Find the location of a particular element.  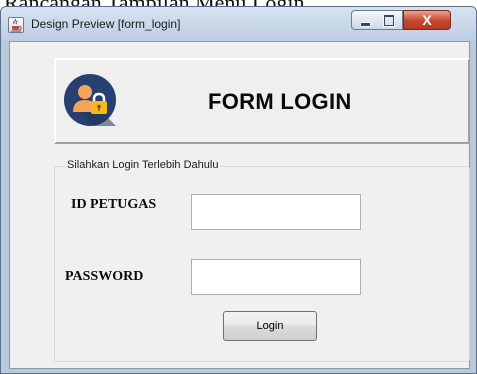

window-title: Design Preview [form_login] is located at coordinates (106, 24).